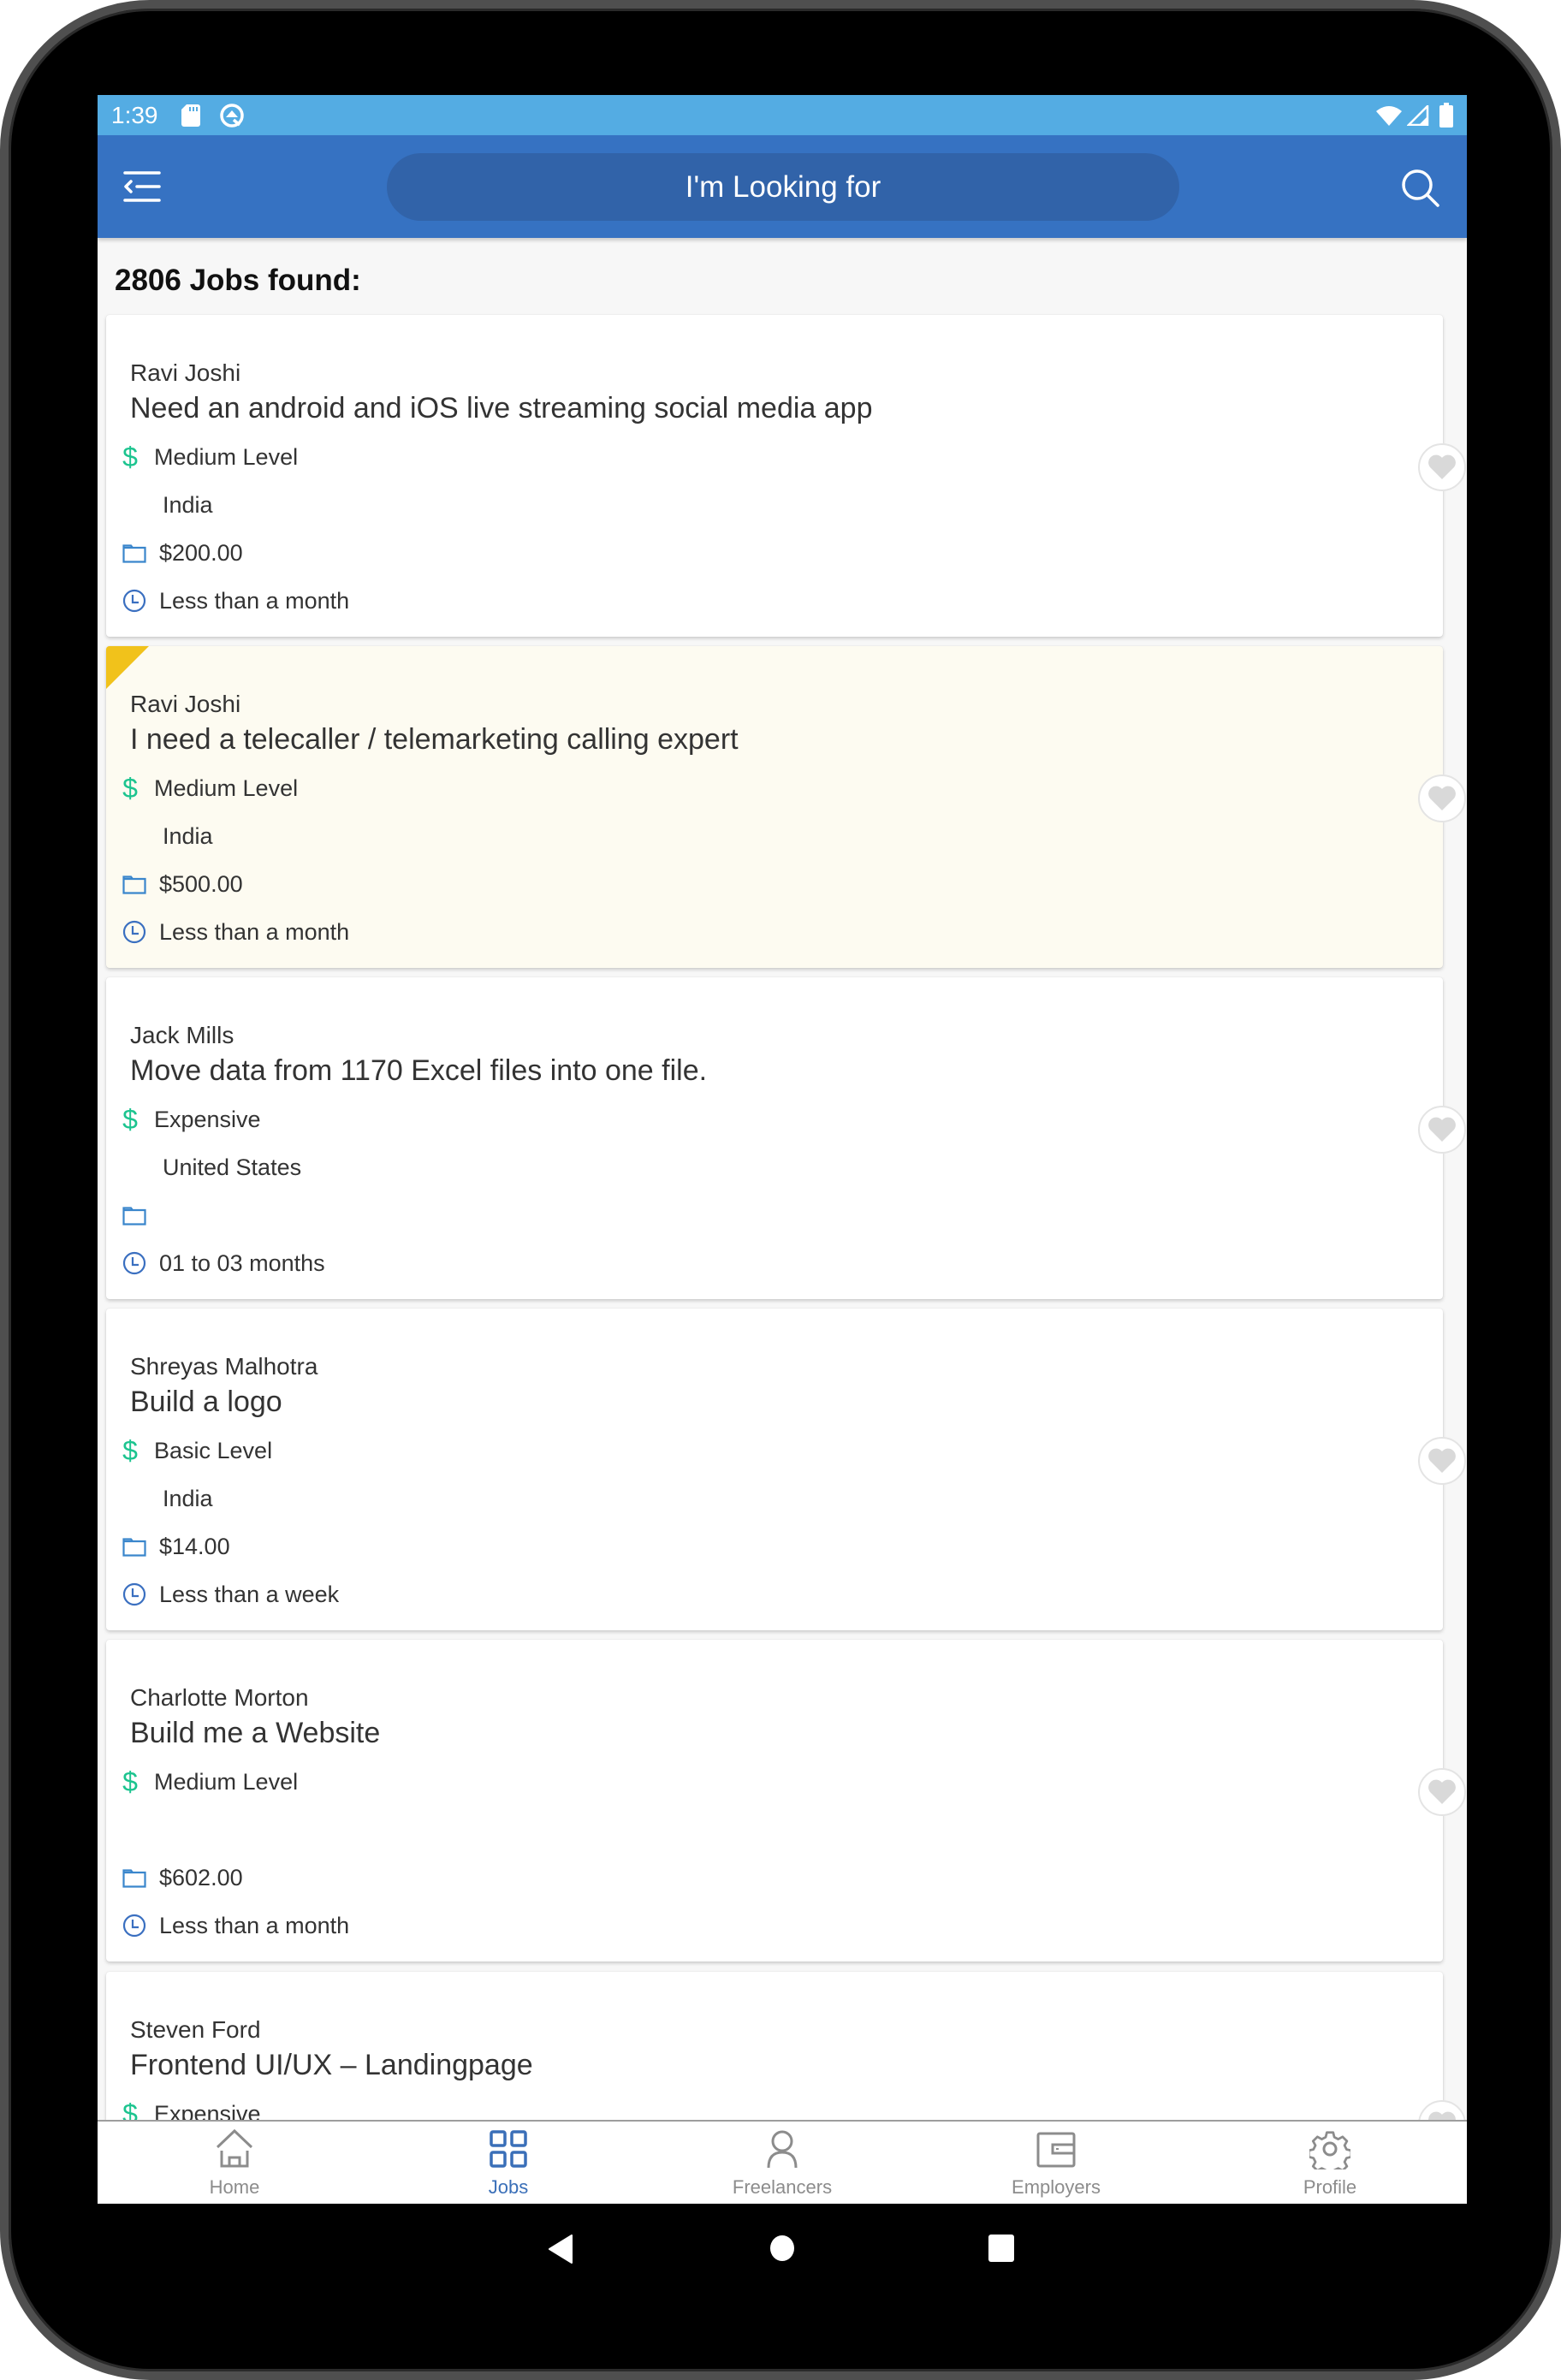 The width and height of the screenshot is (1561, 2380). I want to click on employer-name: Charlotte Morton, so click(219, 1697).